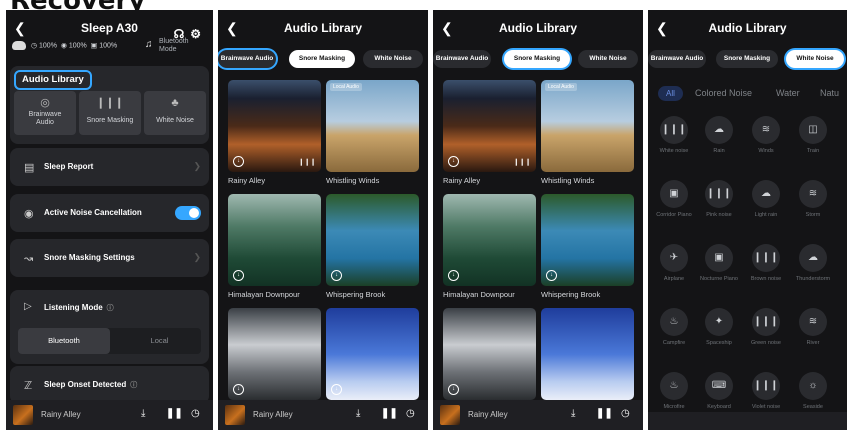  I want to click on sound-river: ≋ River, so click(813, 327).